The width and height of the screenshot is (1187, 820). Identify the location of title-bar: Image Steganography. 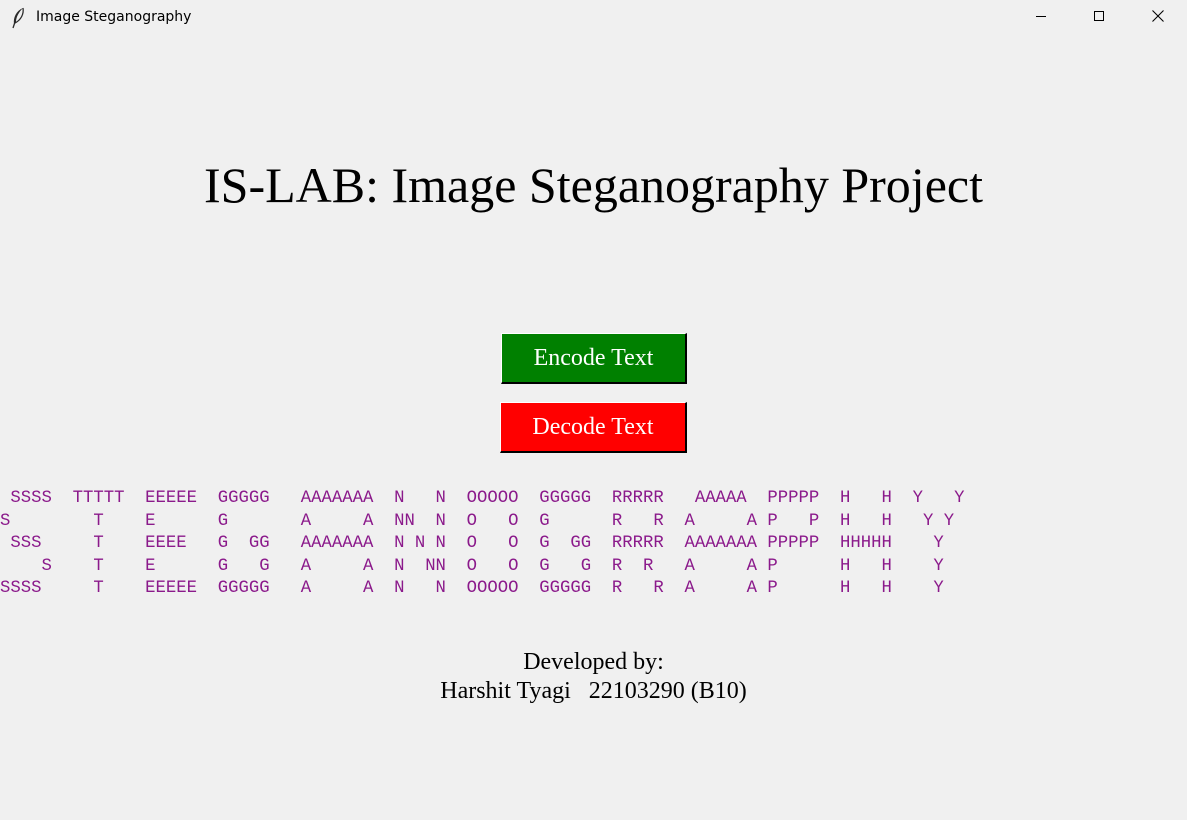
(593, 18).